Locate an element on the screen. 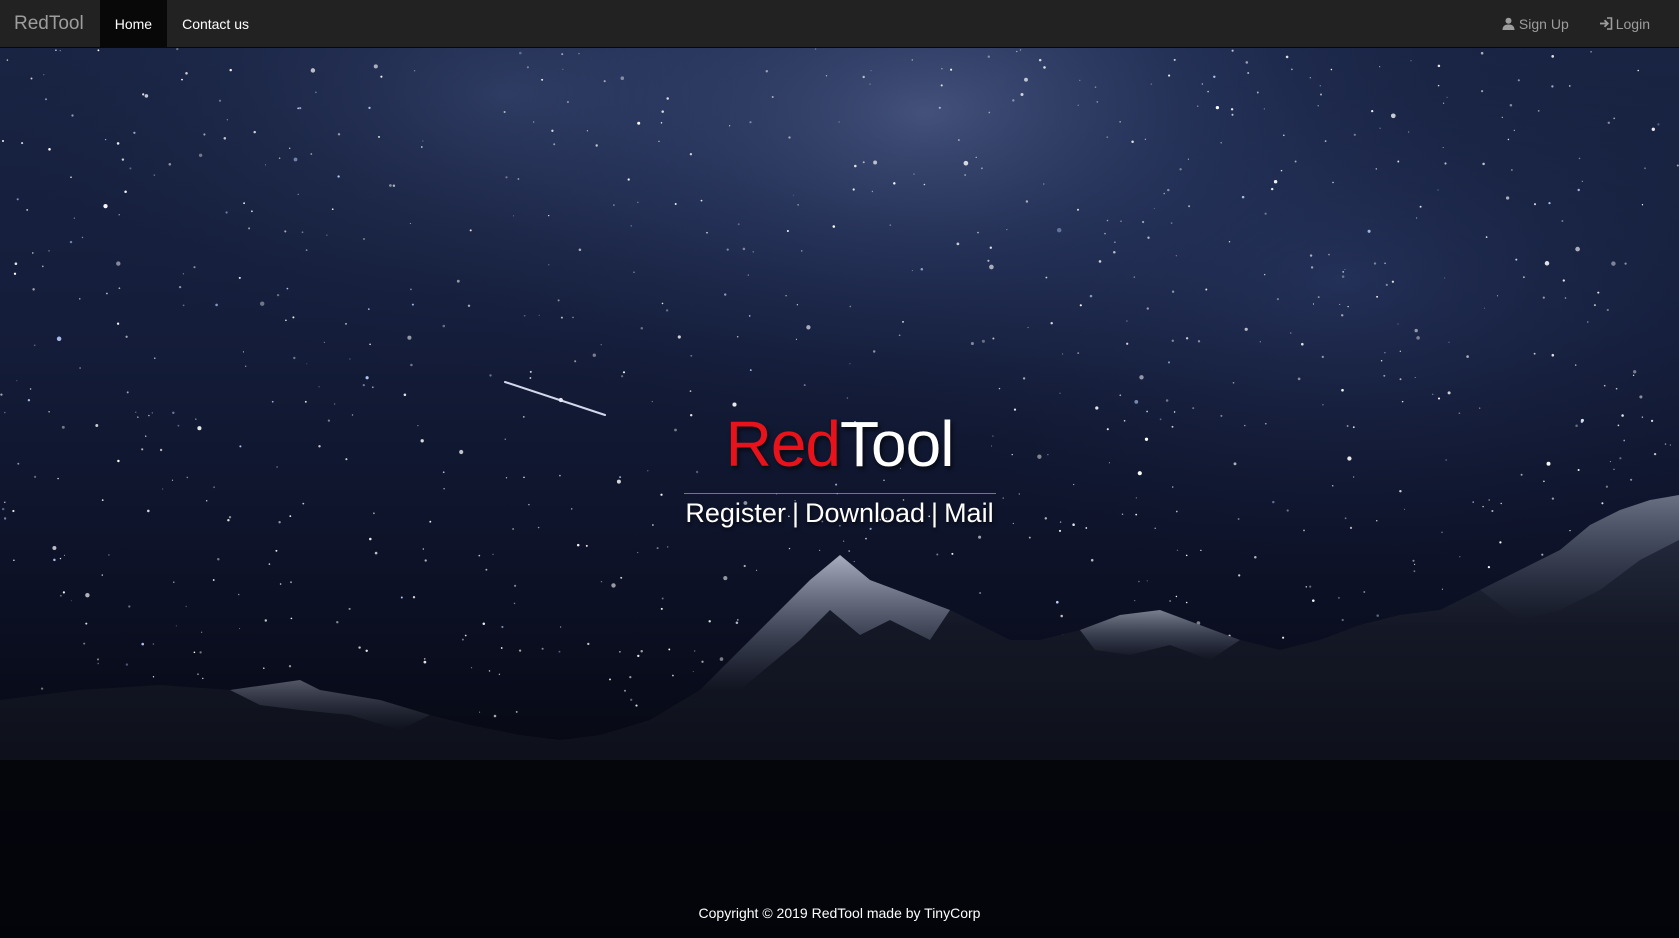  mail-link: Mail is located at coordinates (969, 513).